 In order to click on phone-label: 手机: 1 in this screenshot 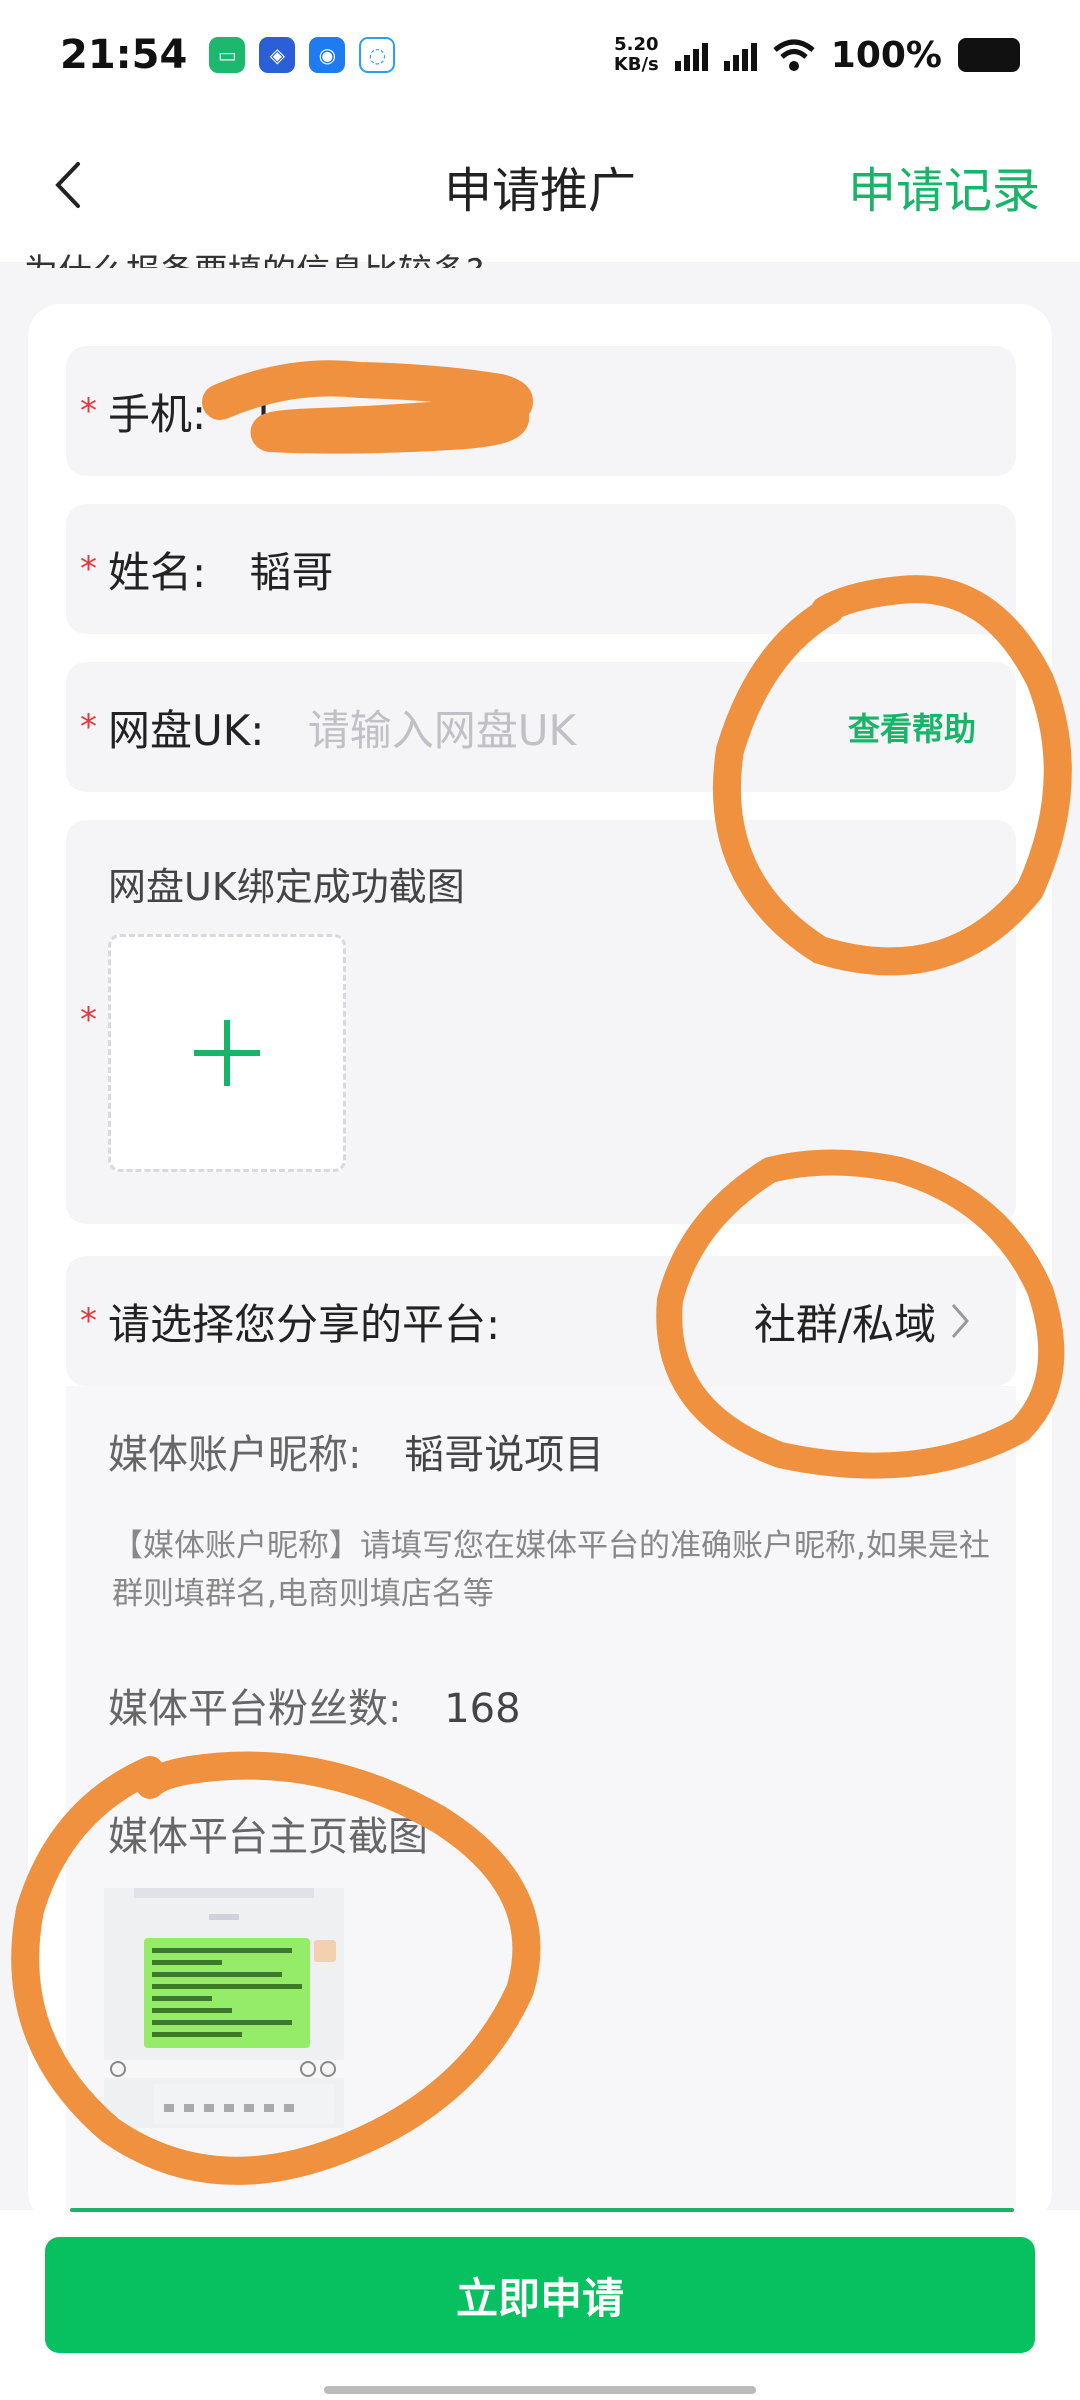, I will do `click(192, 414)`.